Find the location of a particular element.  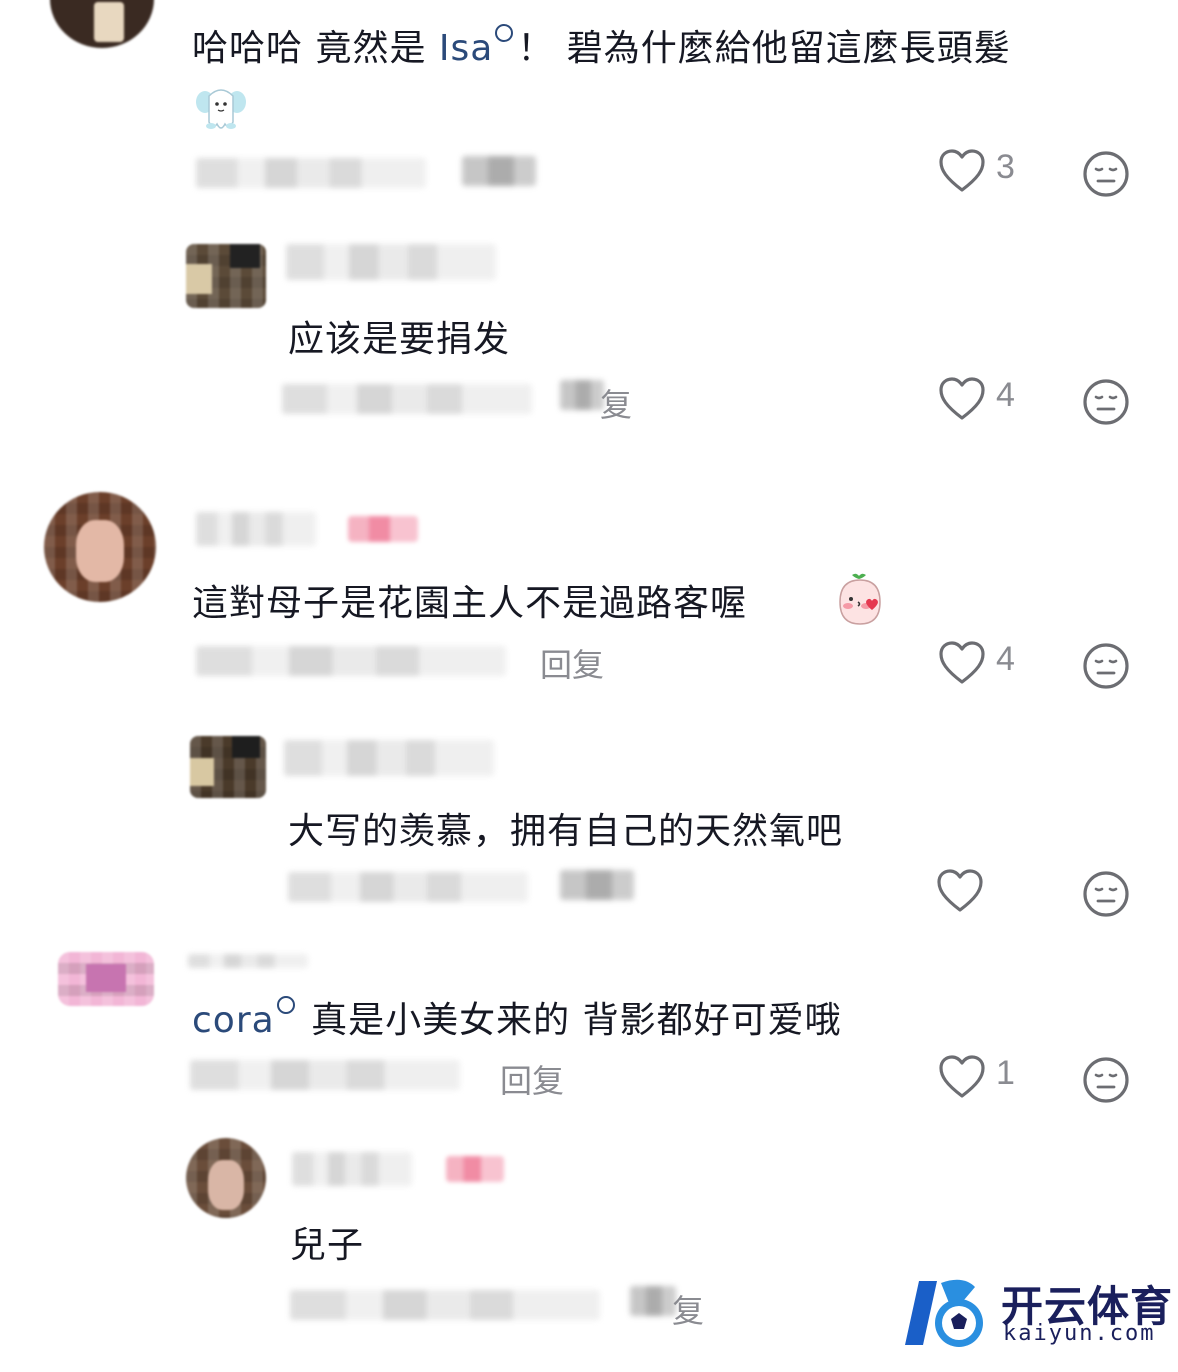

like-button: 1 is located at coordinates (983, 1079).